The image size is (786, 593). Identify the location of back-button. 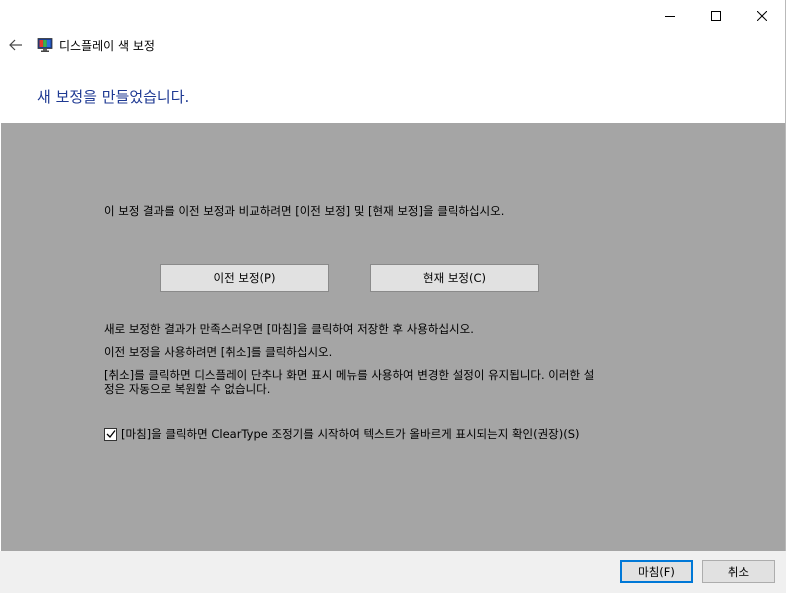
(16, 45).